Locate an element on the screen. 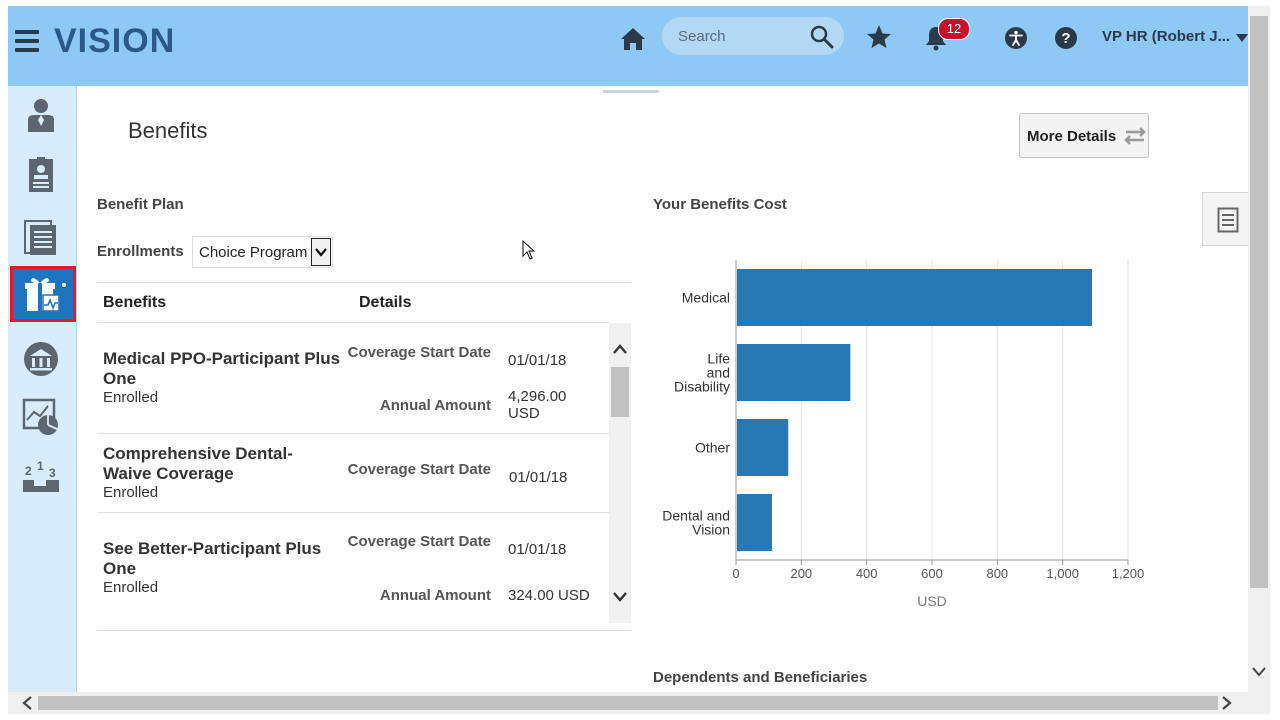  detail-value: 324.00 USD is located at coordinates (549, 595).